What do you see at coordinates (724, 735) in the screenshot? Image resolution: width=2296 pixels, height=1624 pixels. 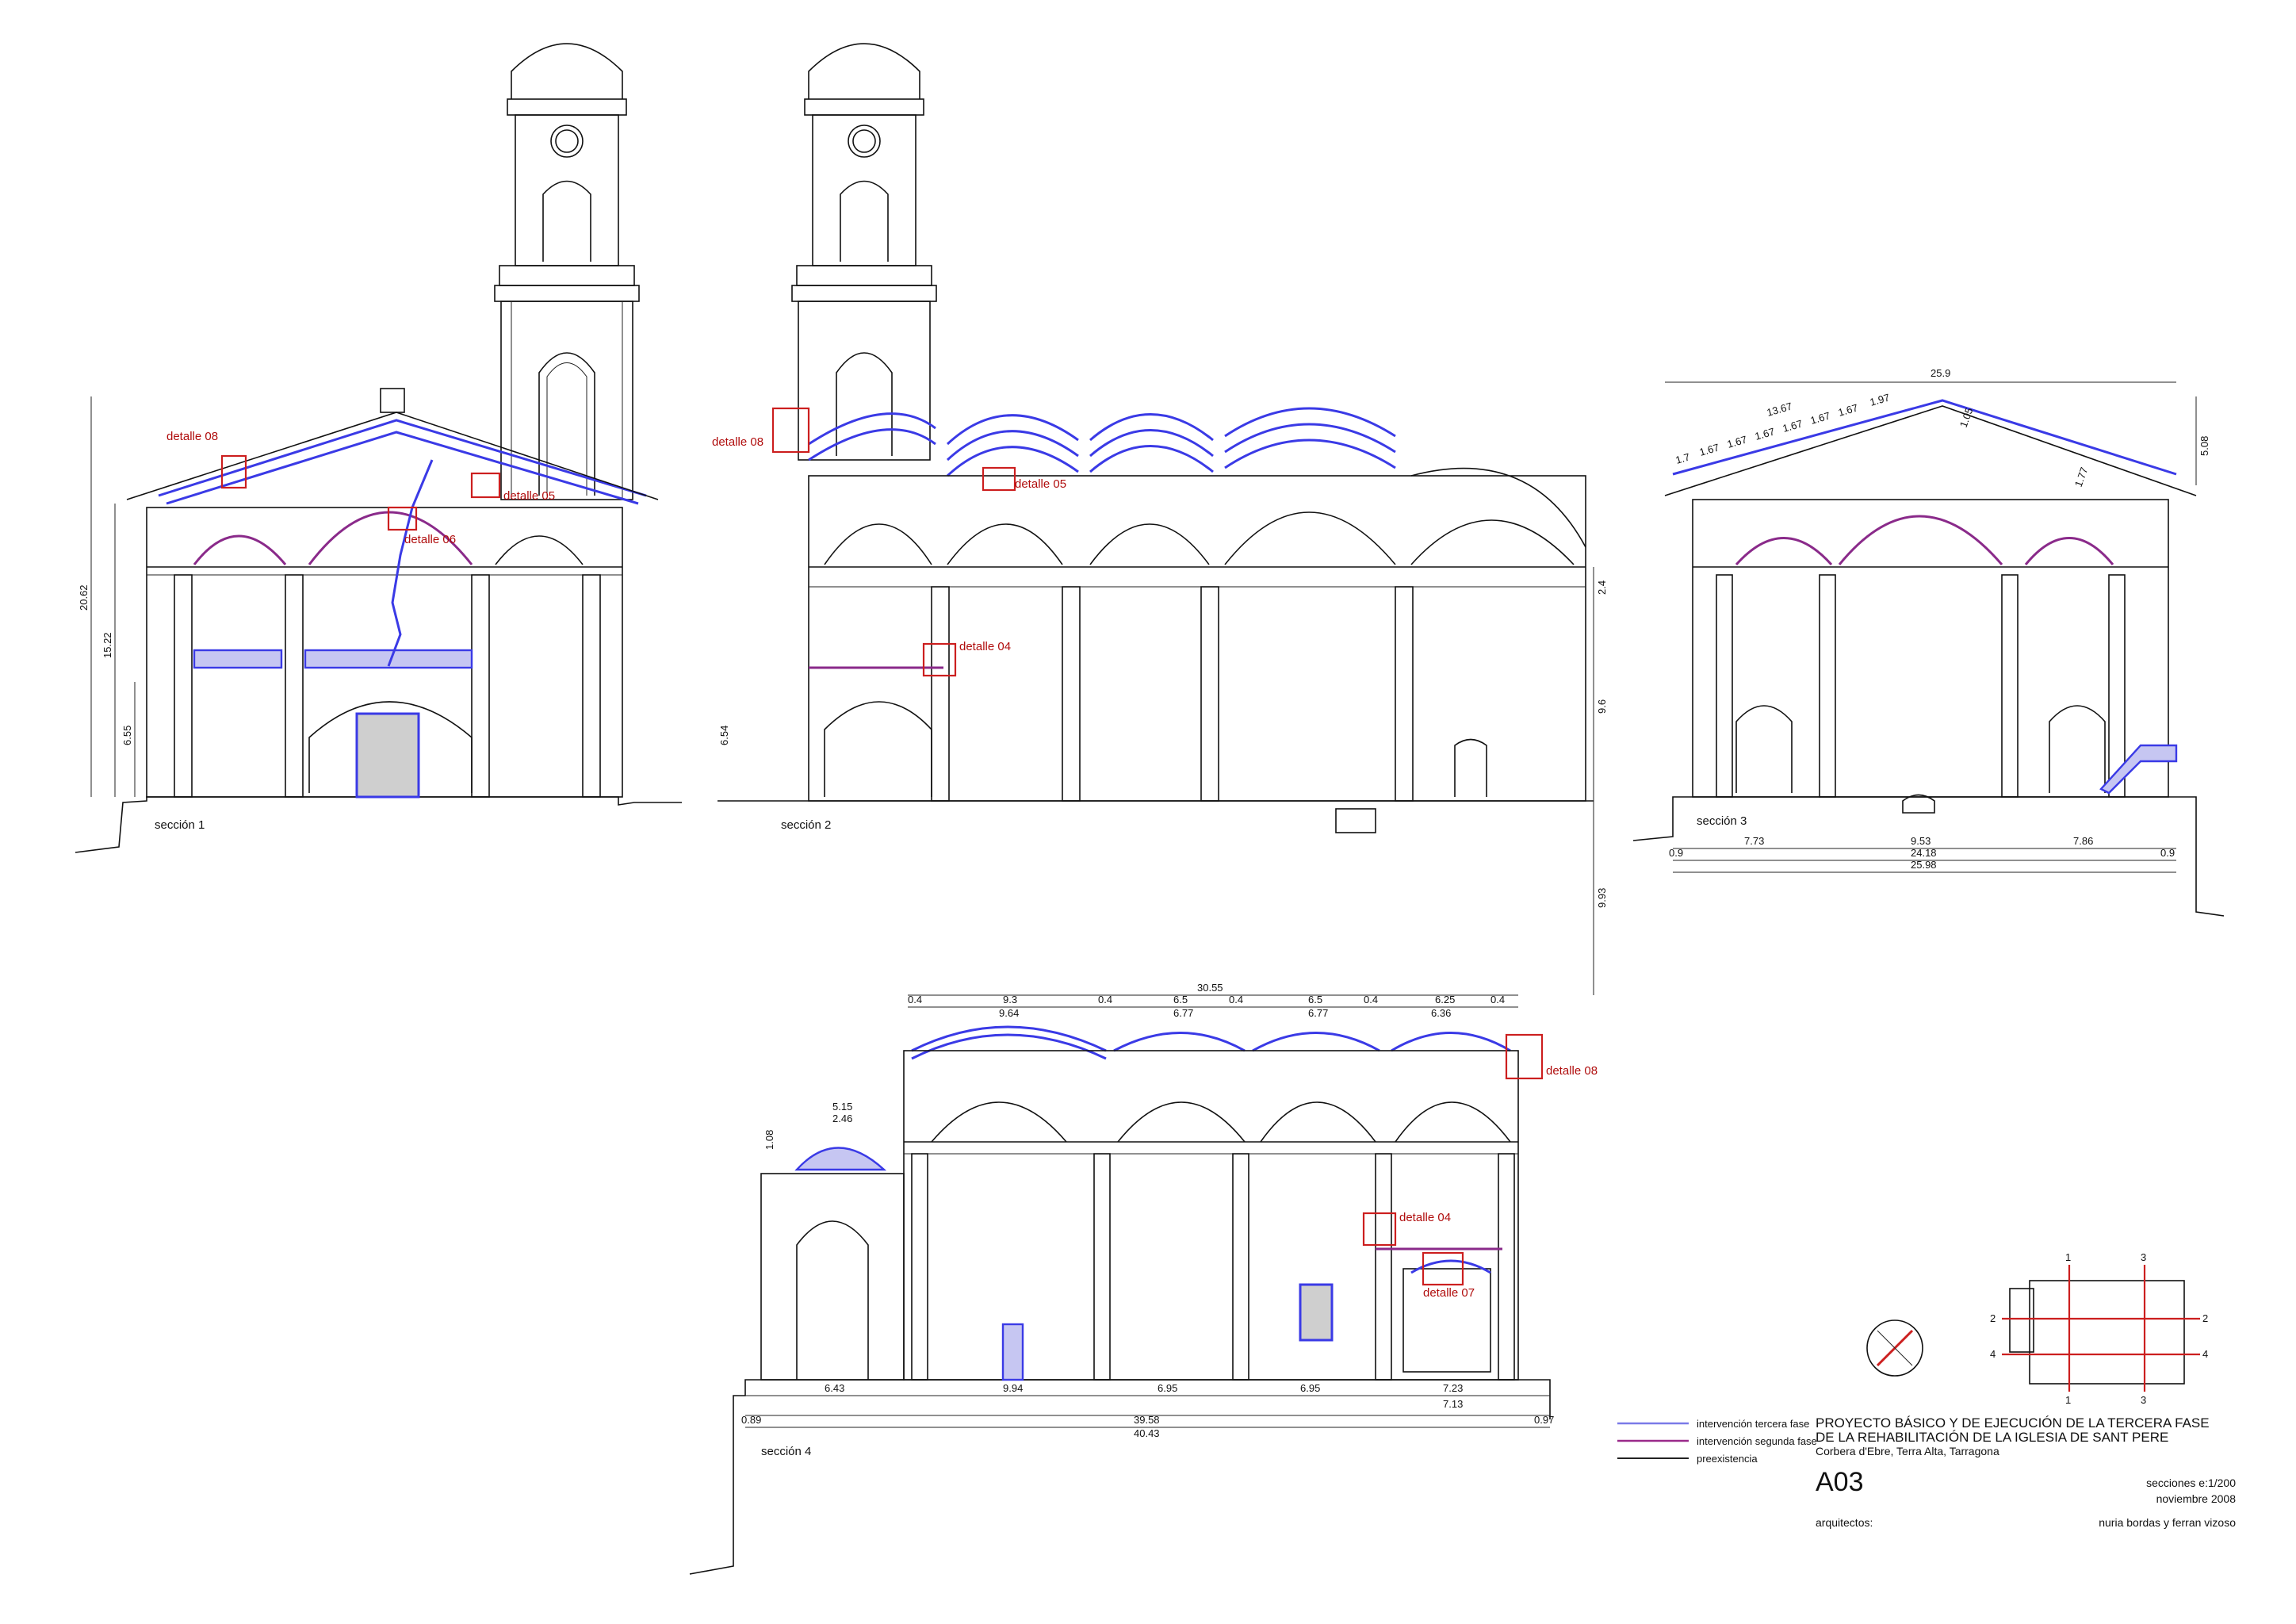 I see `dim-6-54: 6.54` at bounding box center [724, 735].